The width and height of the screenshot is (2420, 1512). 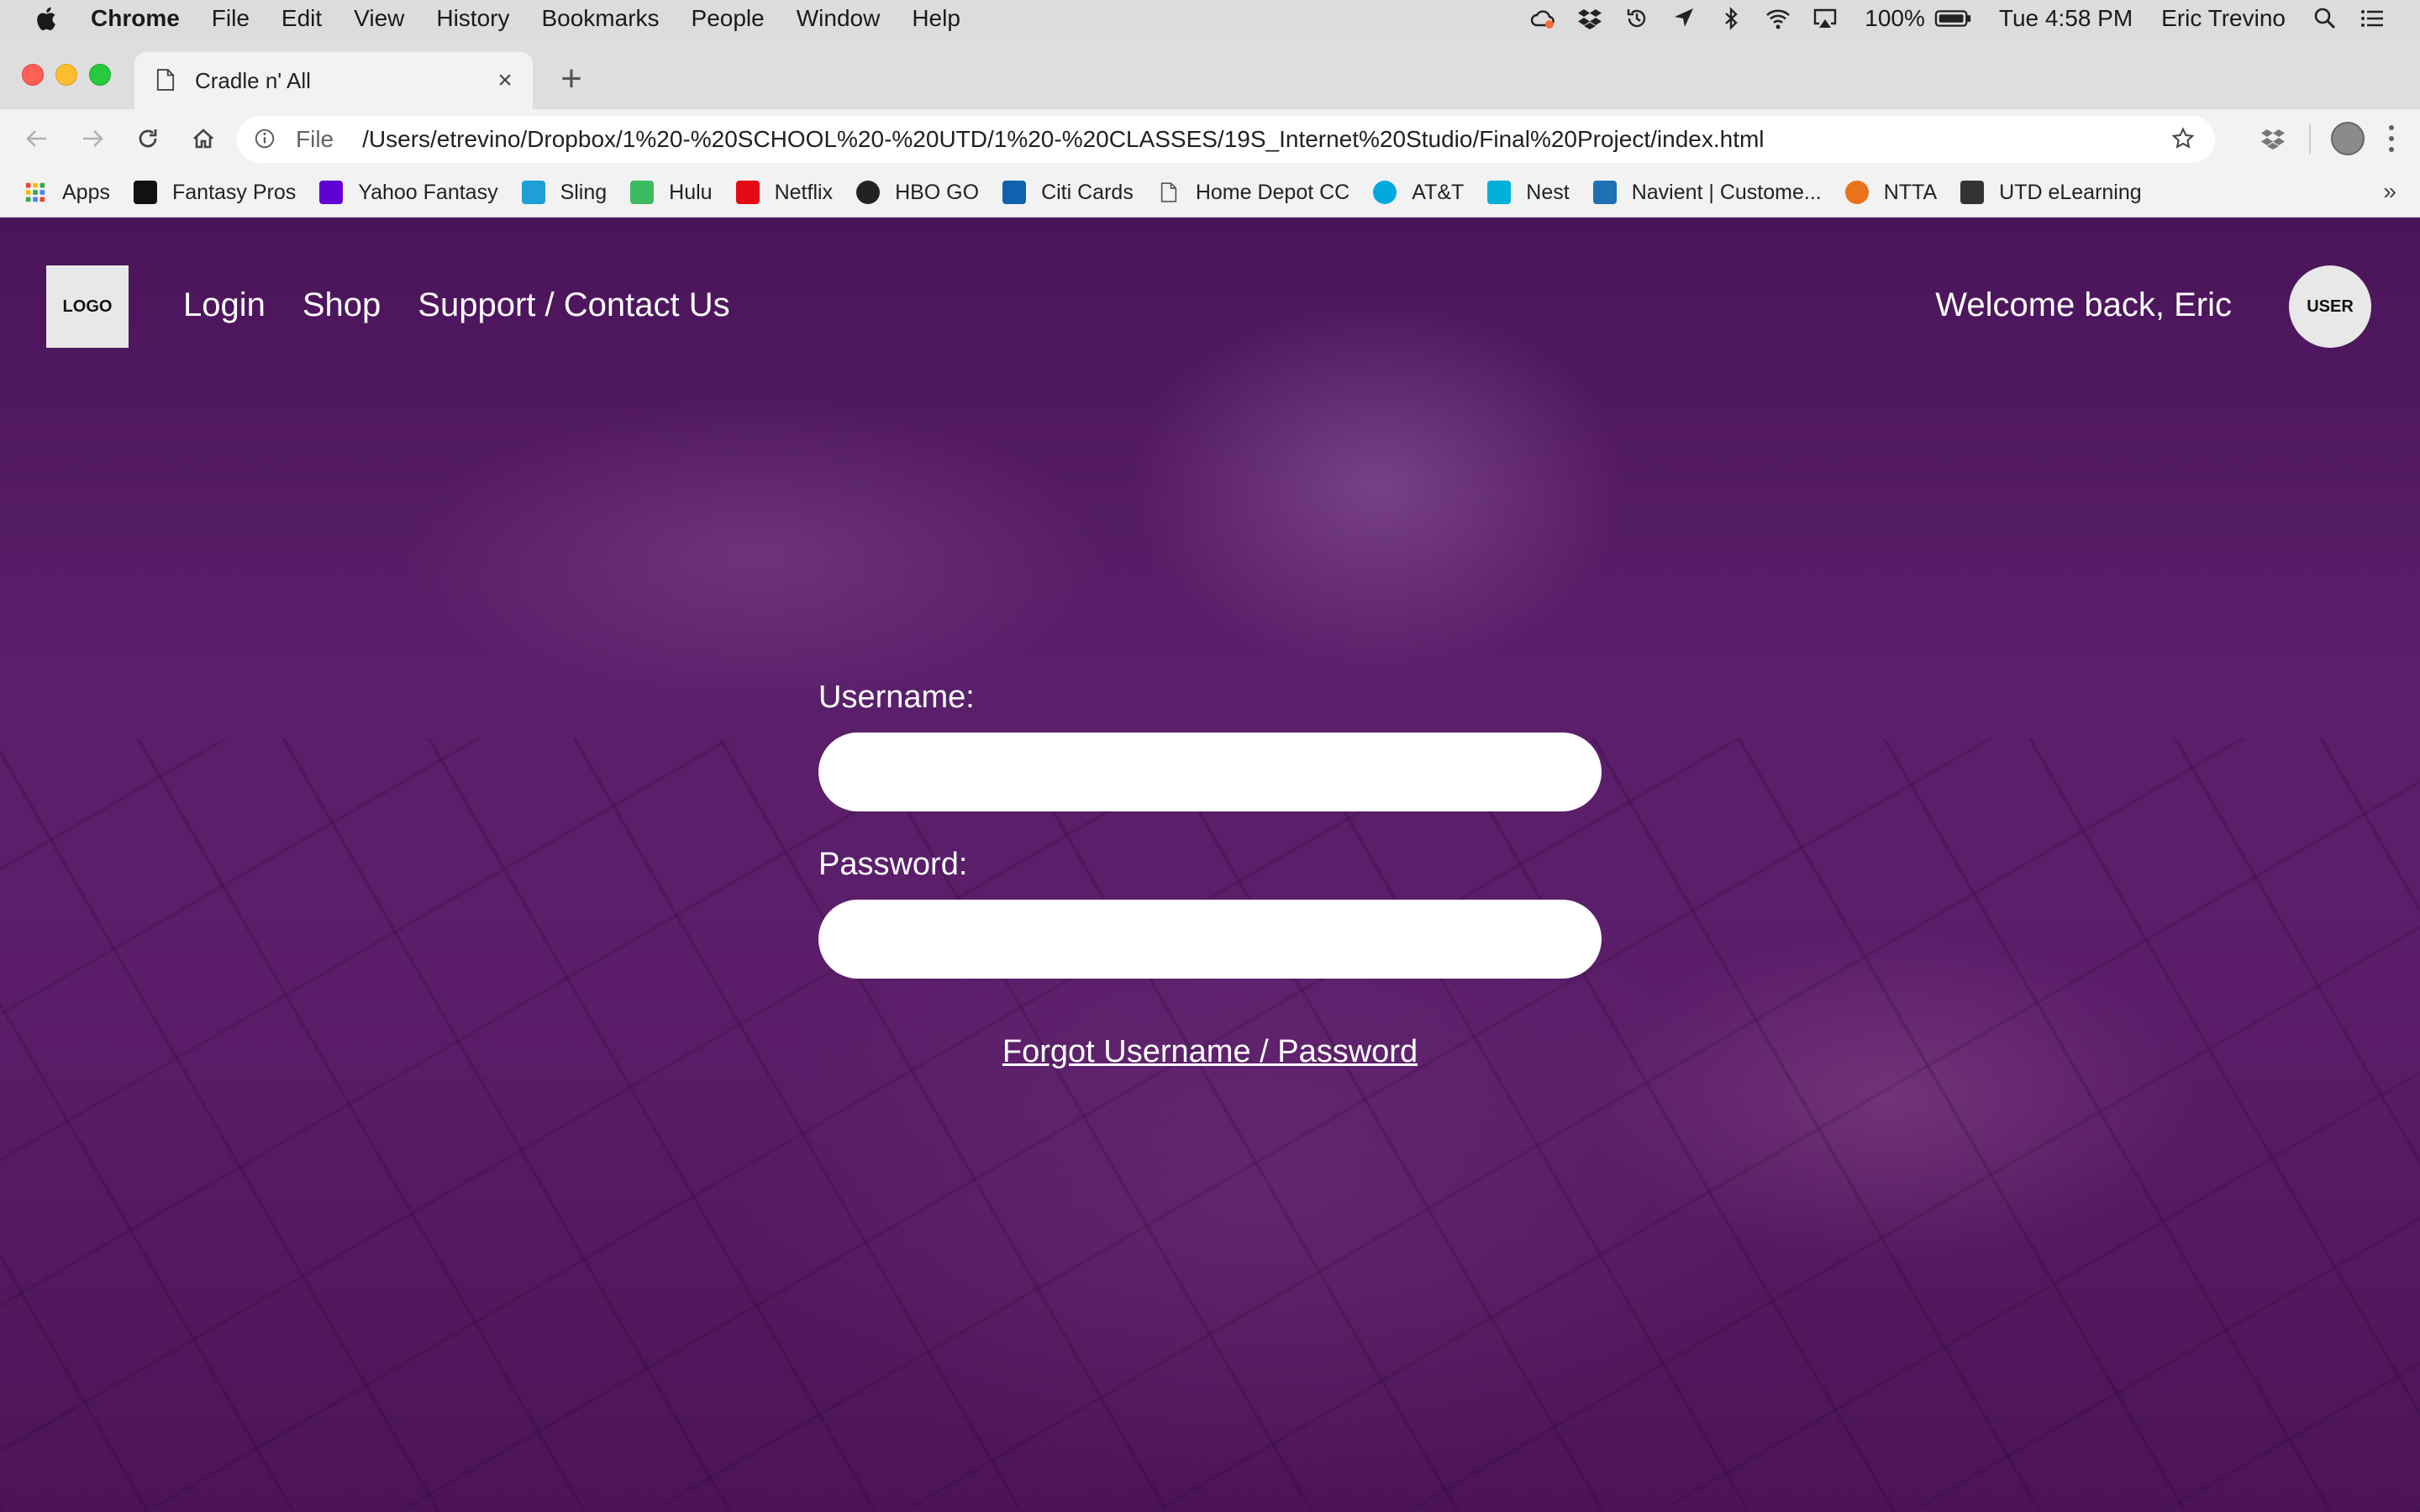 What do you see at coordinates (936, 18) in the screenshot?
I see `menu-help: Help` at bounding box center [936, 18].